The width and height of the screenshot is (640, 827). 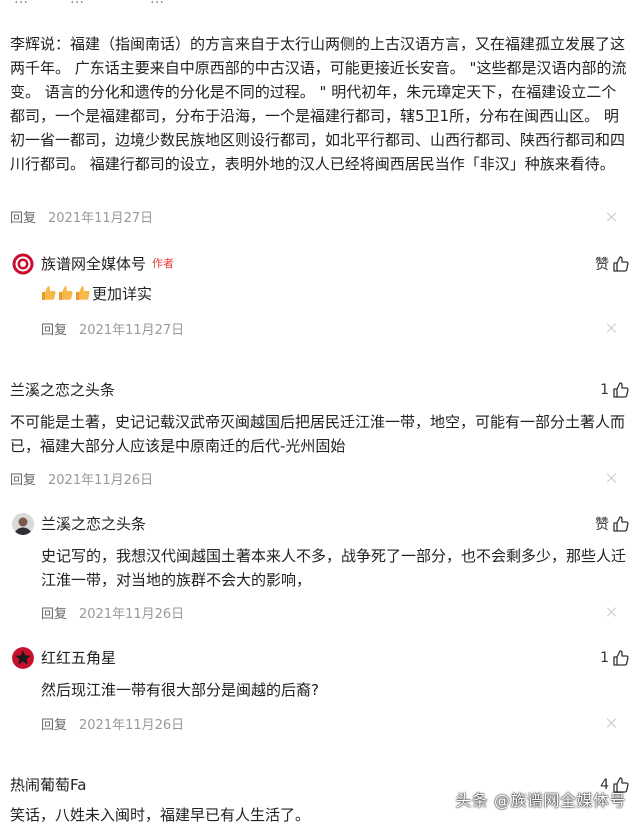 What do you see at coordinates (163, 263) in the screenshot?
I see `author-badge: 作者` at bounding box center [163, 263].